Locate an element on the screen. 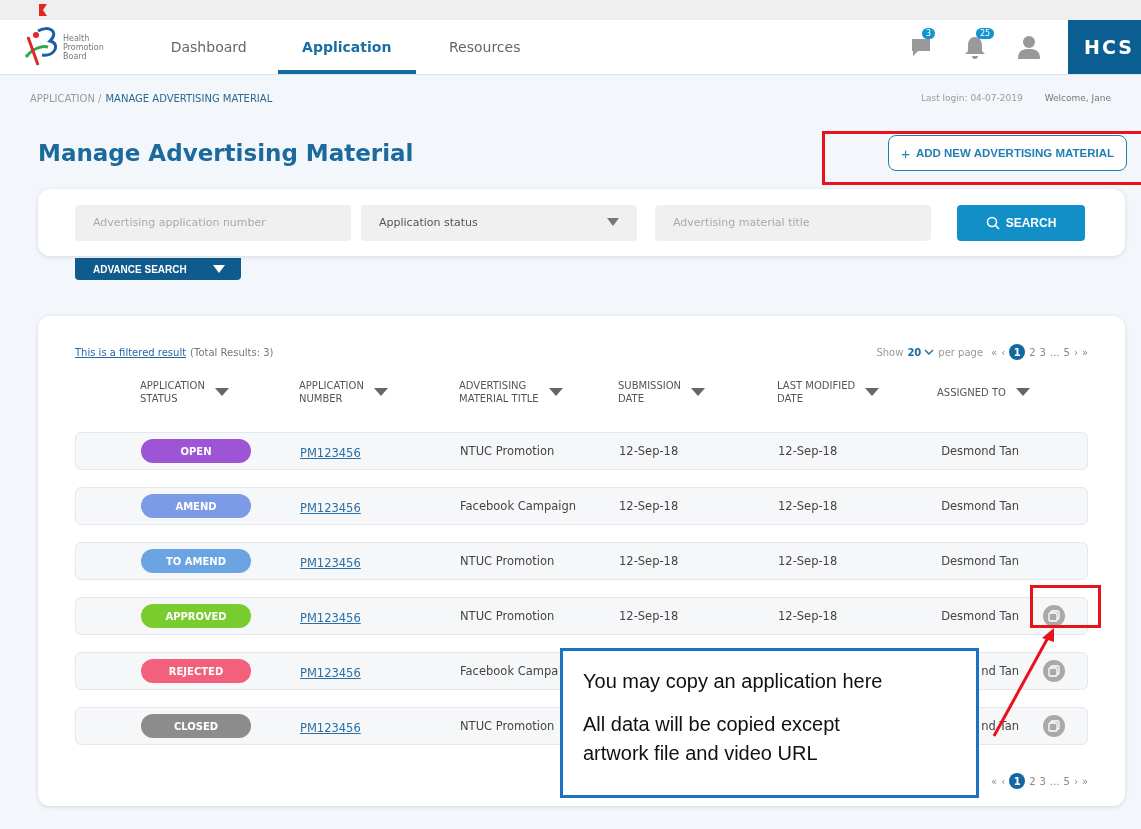 Image resolution: width=1141 pixels, height=829 pixels. welcome-text: Welcome, Jane is located at coordinates (1077, 98).